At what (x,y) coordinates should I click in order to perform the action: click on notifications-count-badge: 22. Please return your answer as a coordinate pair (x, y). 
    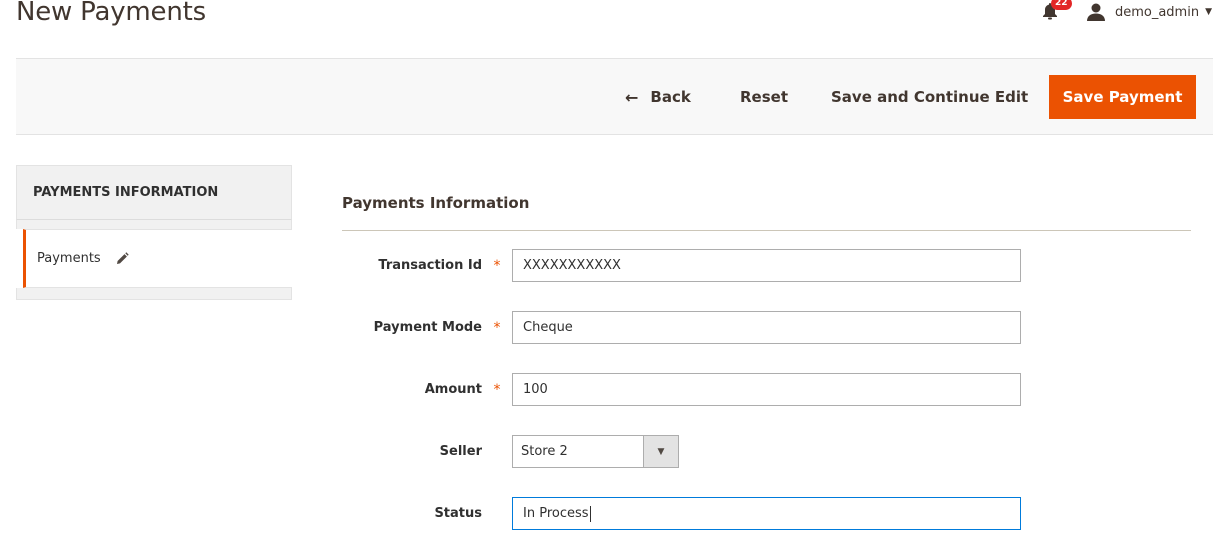
    Looking at the image, I should click on (1061, 5).